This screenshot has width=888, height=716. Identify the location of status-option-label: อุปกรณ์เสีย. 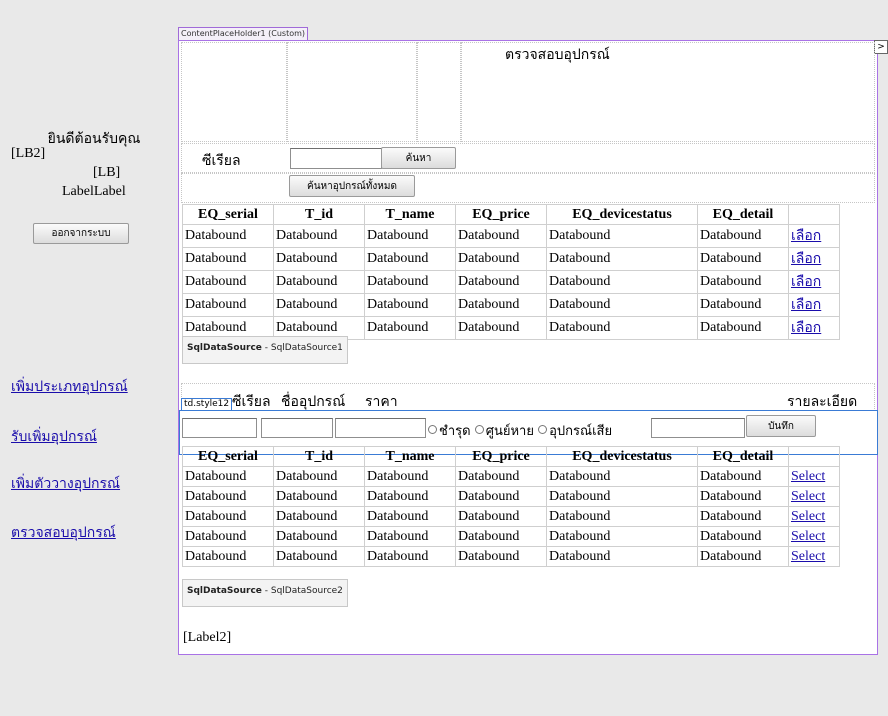
(581, 431).